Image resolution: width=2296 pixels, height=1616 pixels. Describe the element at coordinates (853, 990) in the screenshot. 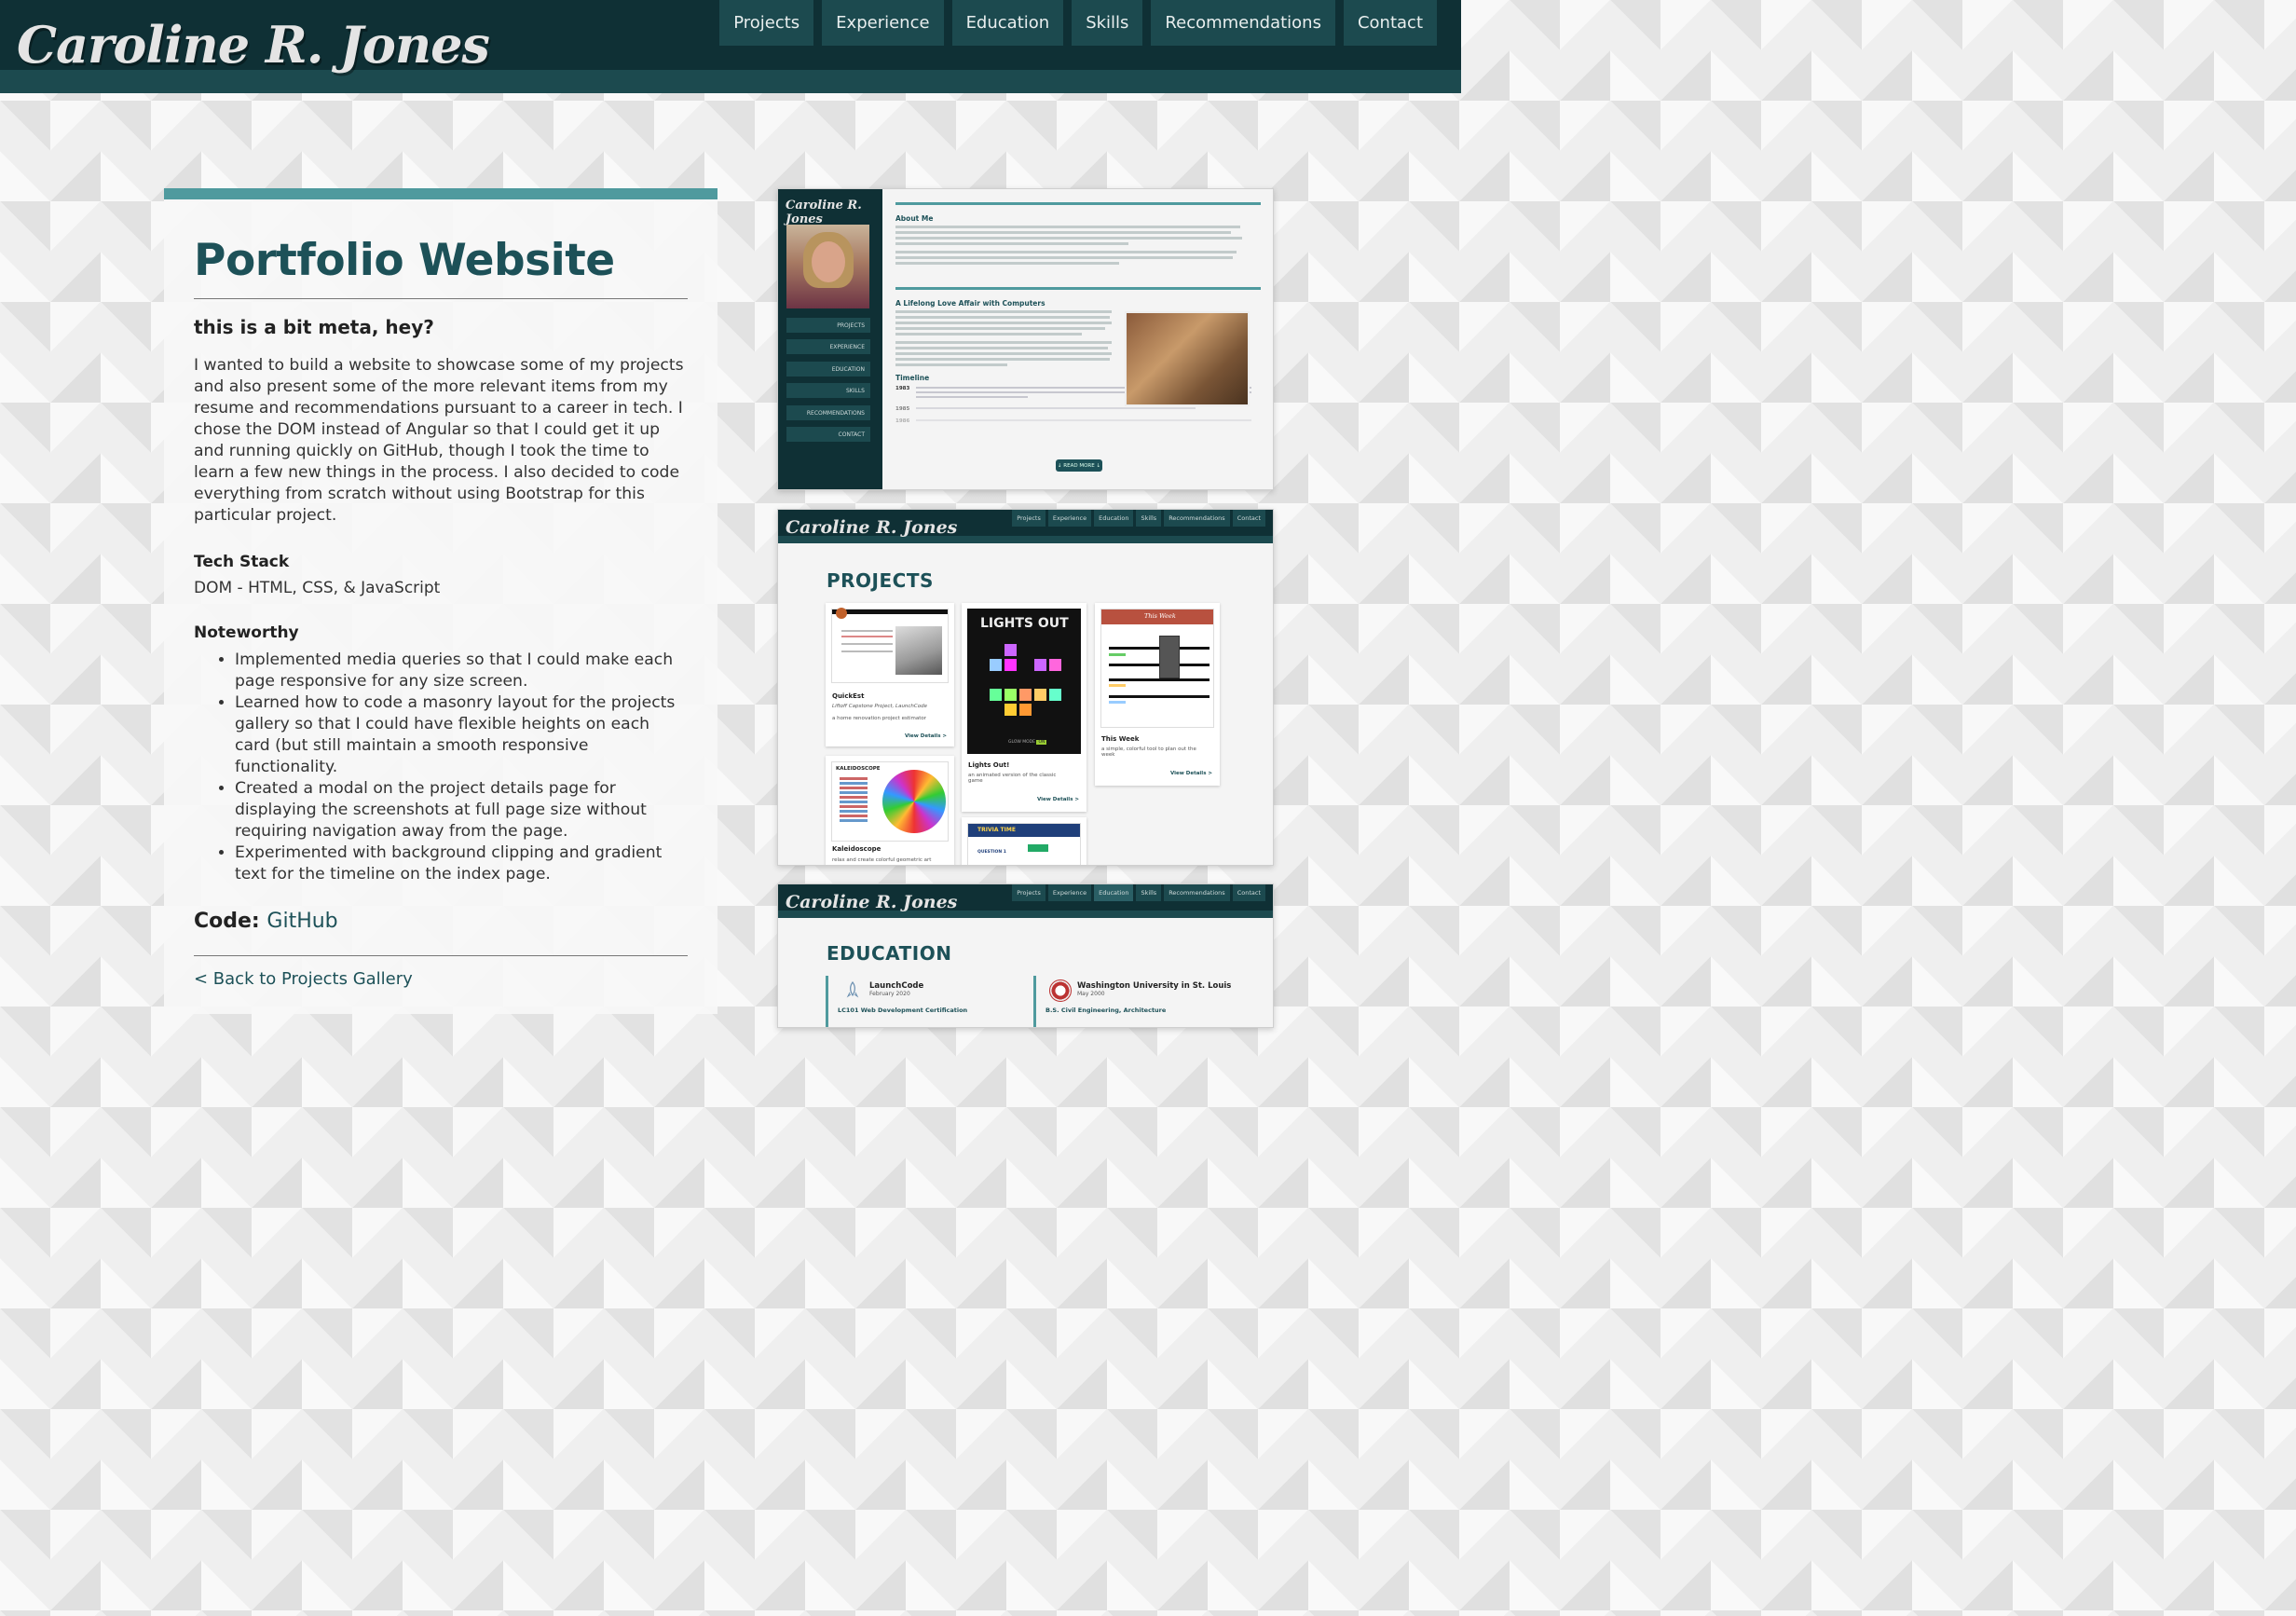

I see `rocket-icon` at that location.